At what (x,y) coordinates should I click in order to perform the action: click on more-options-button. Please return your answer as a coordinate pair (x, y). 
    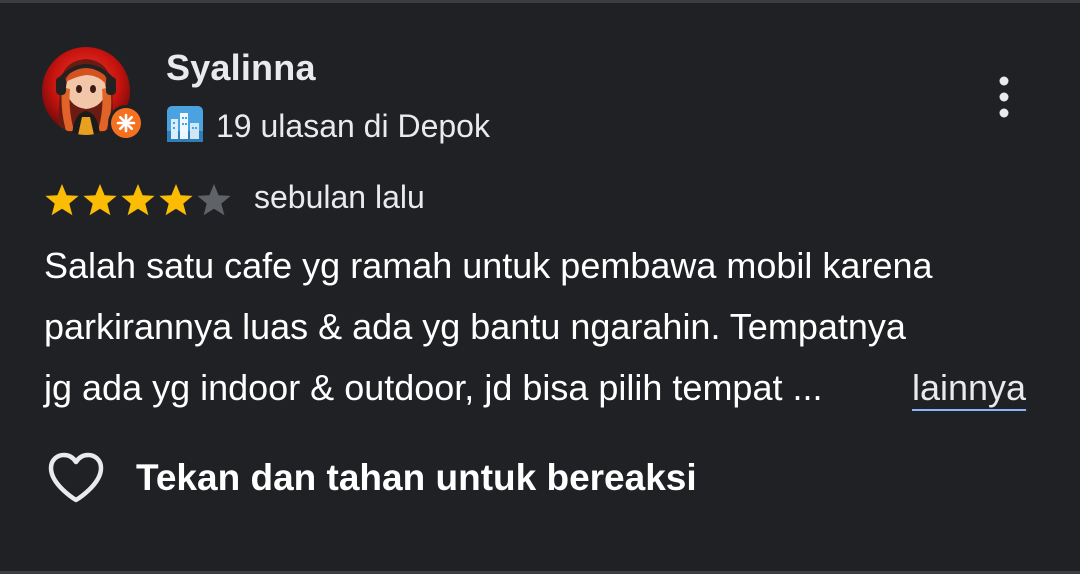
    Looking at the image, I should click on (1004, 97).